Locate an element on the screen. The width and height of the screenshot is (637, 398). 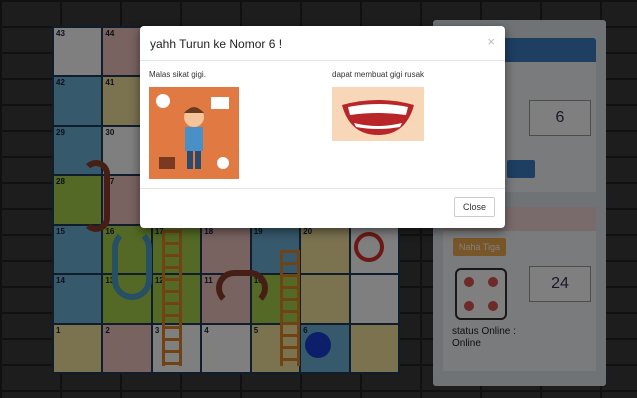
modal-footer: Close is located at coordinates (322, 208).